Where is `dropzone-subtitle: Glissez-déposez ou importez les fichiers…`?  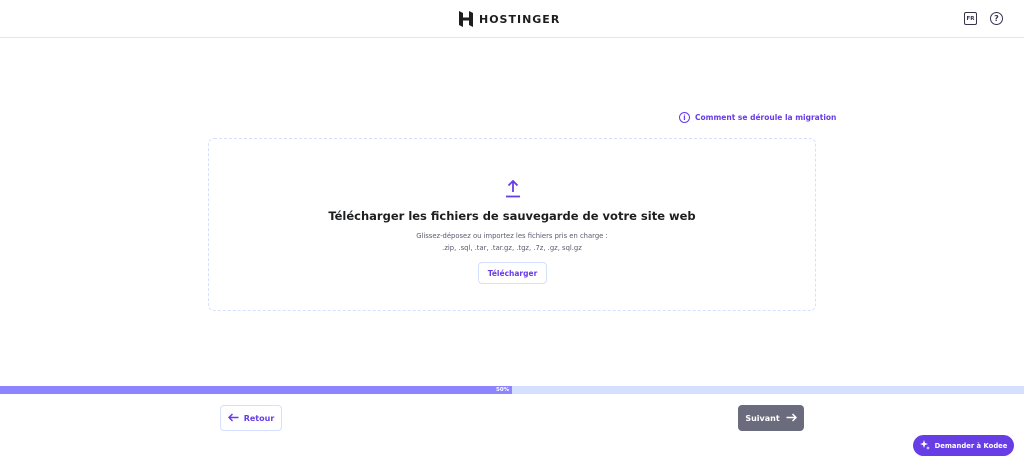 dropzone-subtitle: Glissez-déposez ou importez les fichiers… is located at coordinates (512, 236).